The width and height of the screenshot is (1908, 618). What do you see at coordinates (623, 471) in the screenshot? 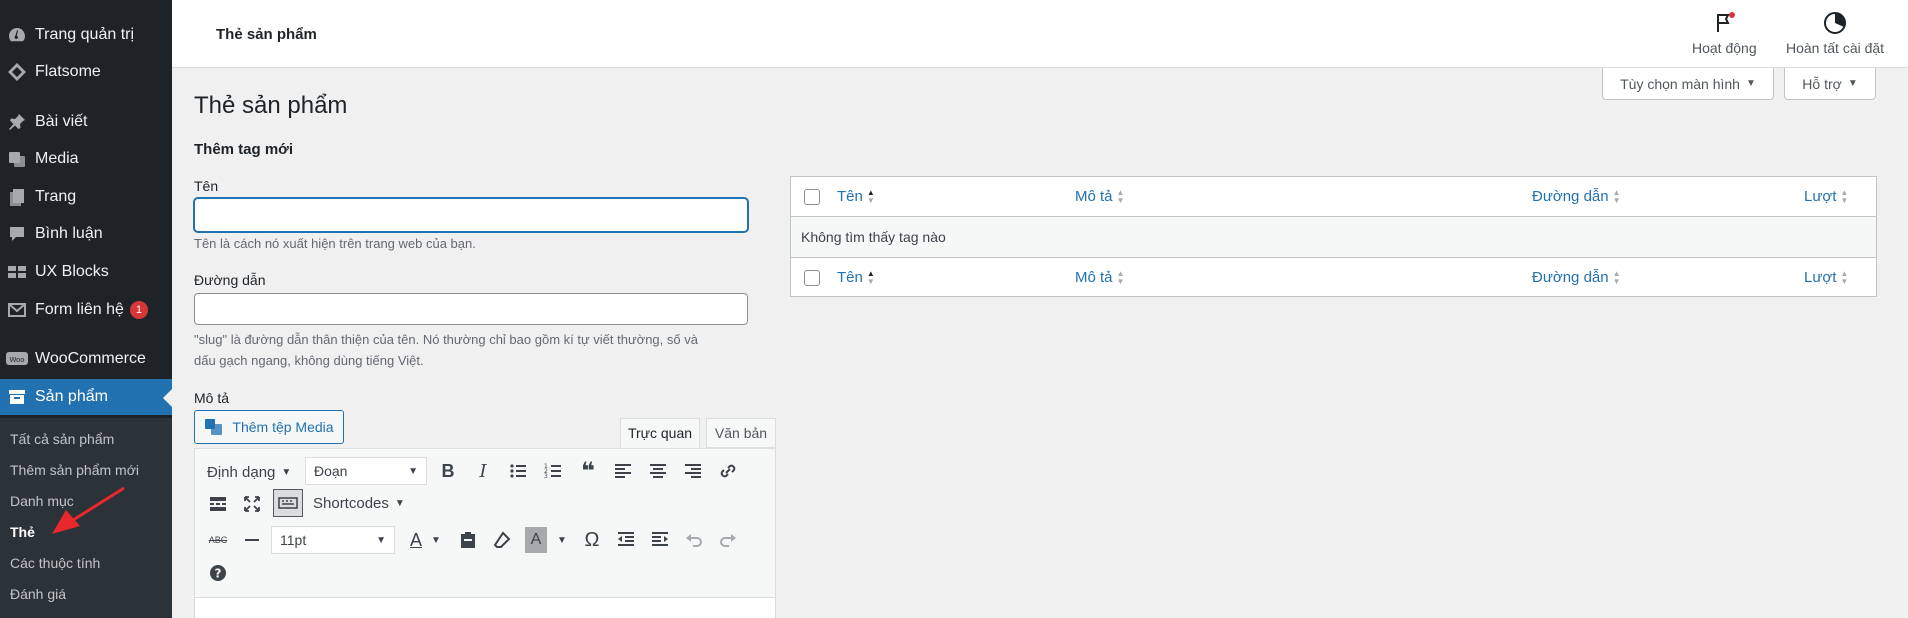
I see `align-left-button` at bounding box center [623, 471].